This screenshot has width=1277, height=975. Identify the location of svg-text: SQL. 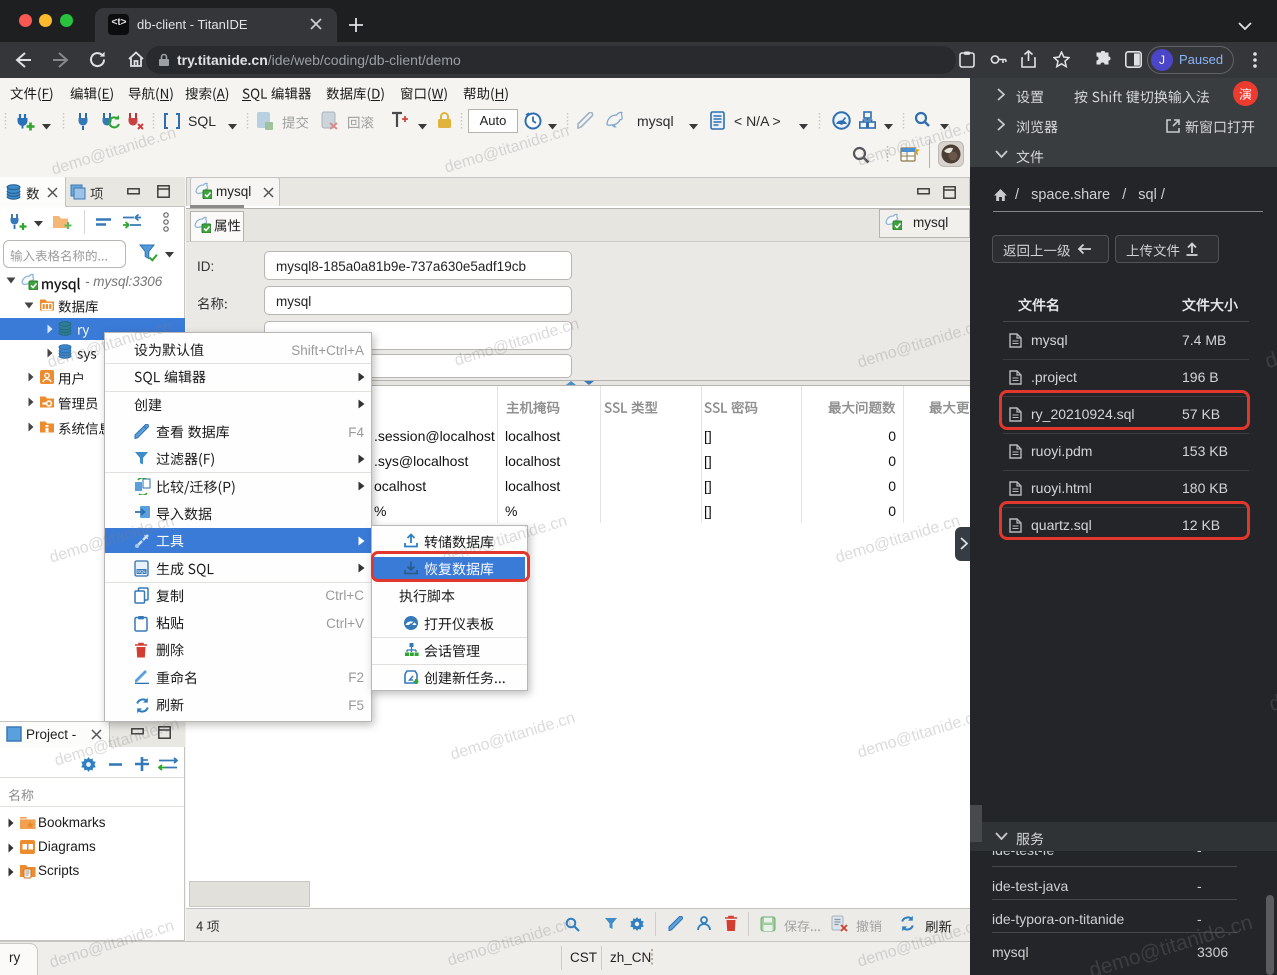
(142, 571).